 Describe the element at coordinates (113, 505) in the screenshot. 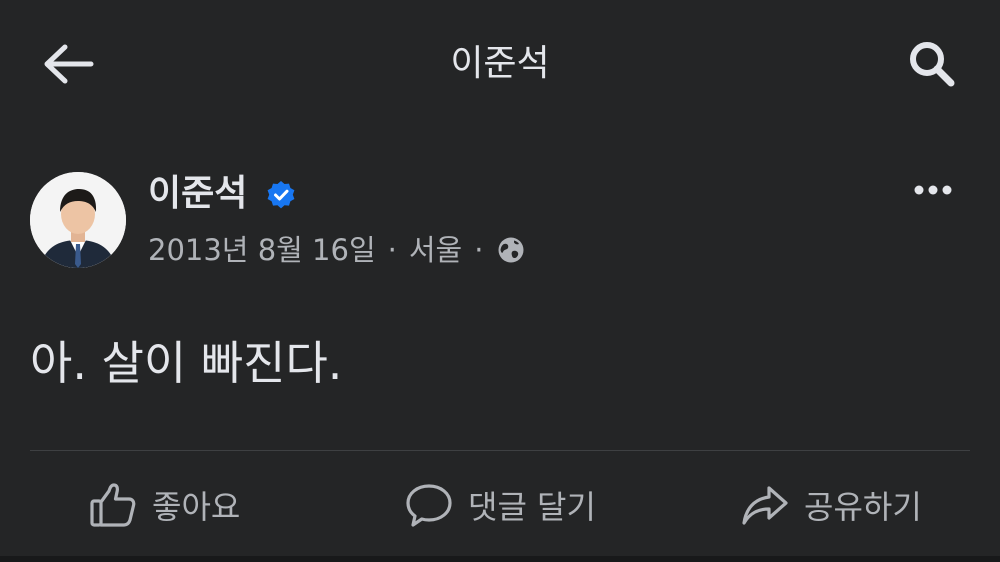

I see `thumbs-up-icon` at that location.